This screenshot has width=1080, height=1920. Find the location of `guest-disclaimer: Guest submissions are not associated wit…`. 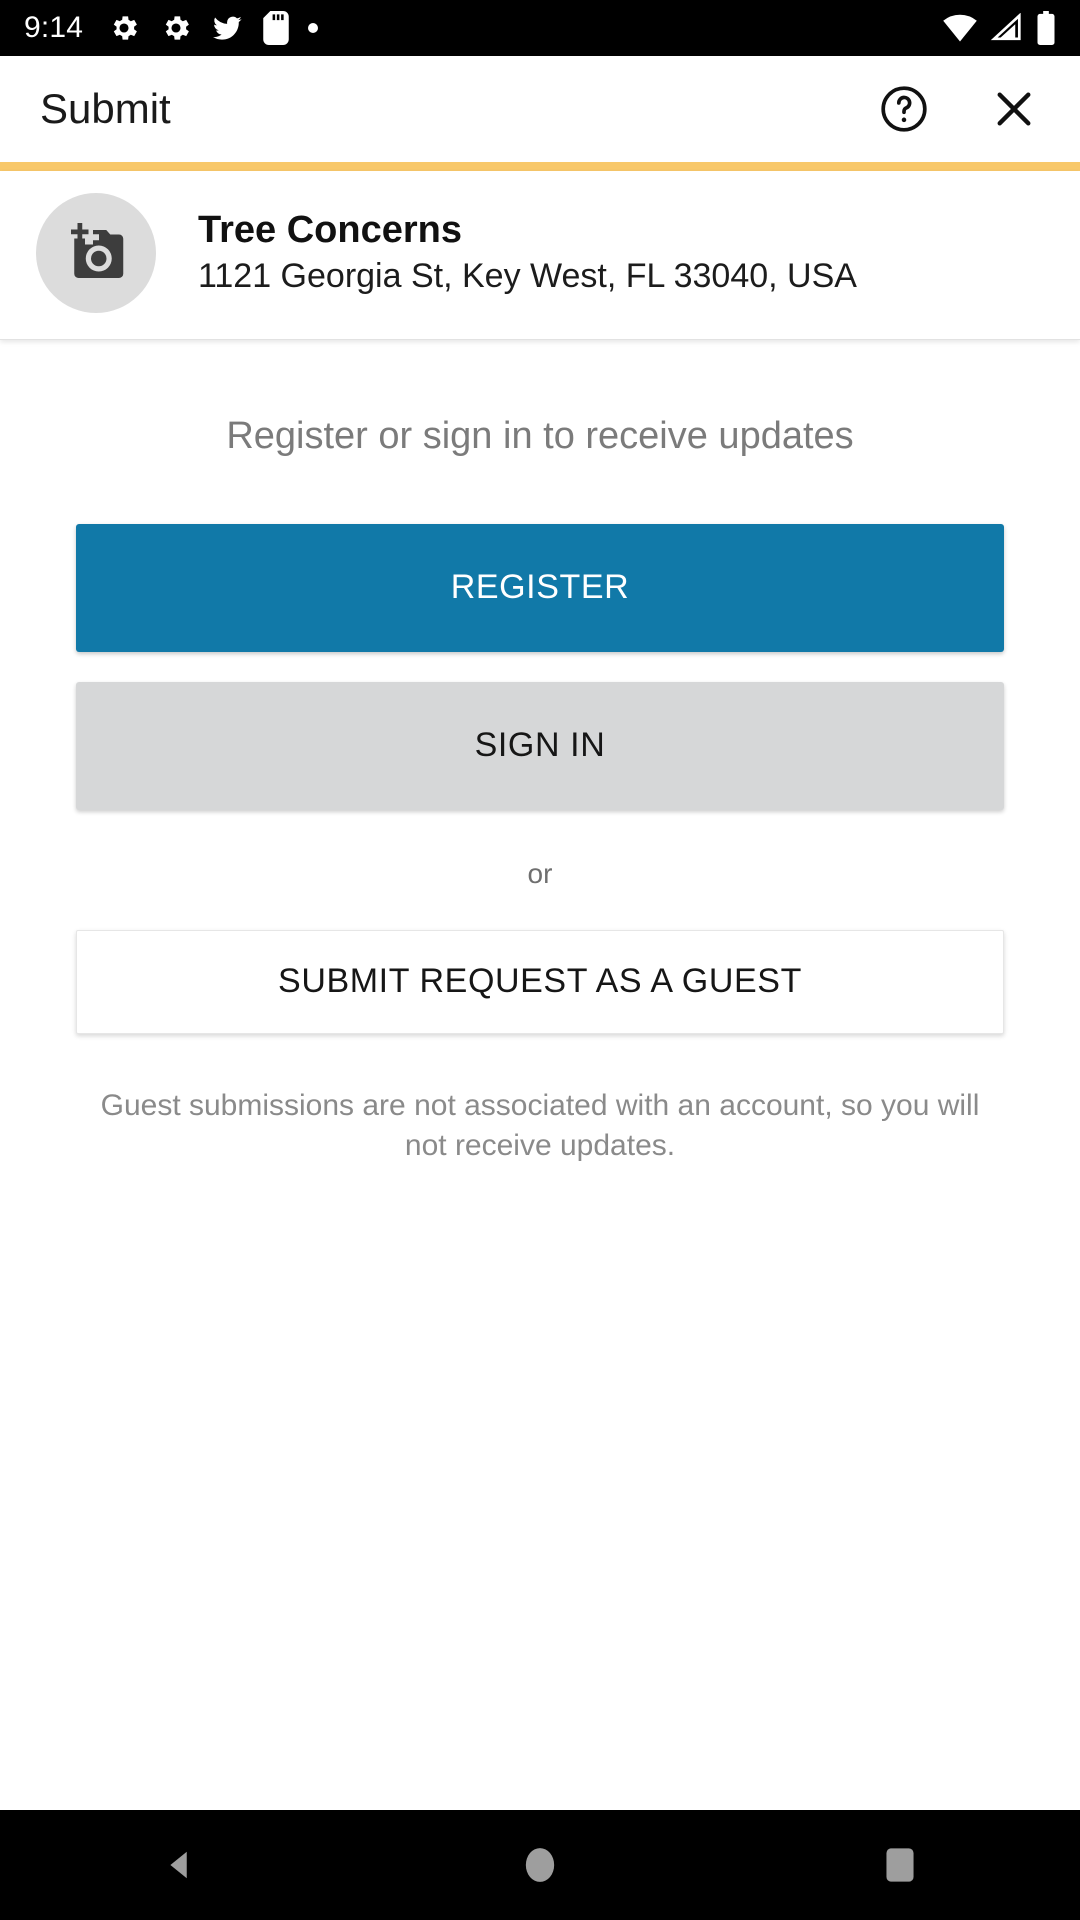

guest-disclaimer: Guest submissions are not associated wit… is located at coordinates (540, 1125).